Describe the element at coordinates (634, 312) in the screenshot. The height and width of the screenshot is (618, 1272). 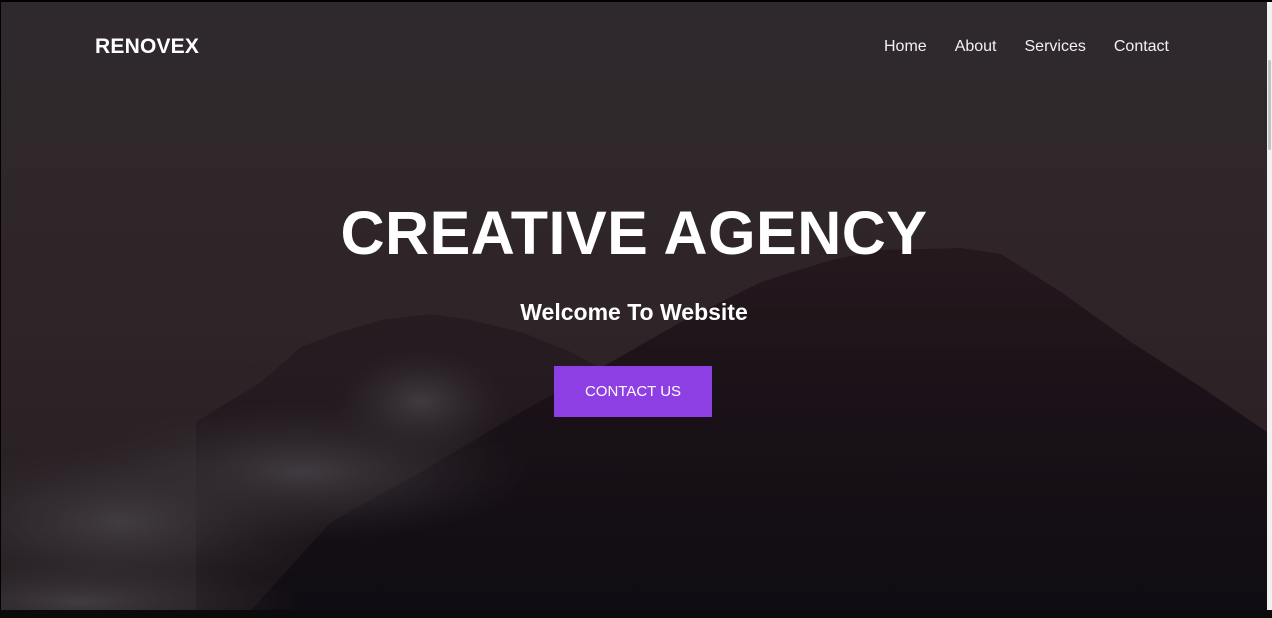
I see `hero-subtitle: Welcome To Website` at that location.